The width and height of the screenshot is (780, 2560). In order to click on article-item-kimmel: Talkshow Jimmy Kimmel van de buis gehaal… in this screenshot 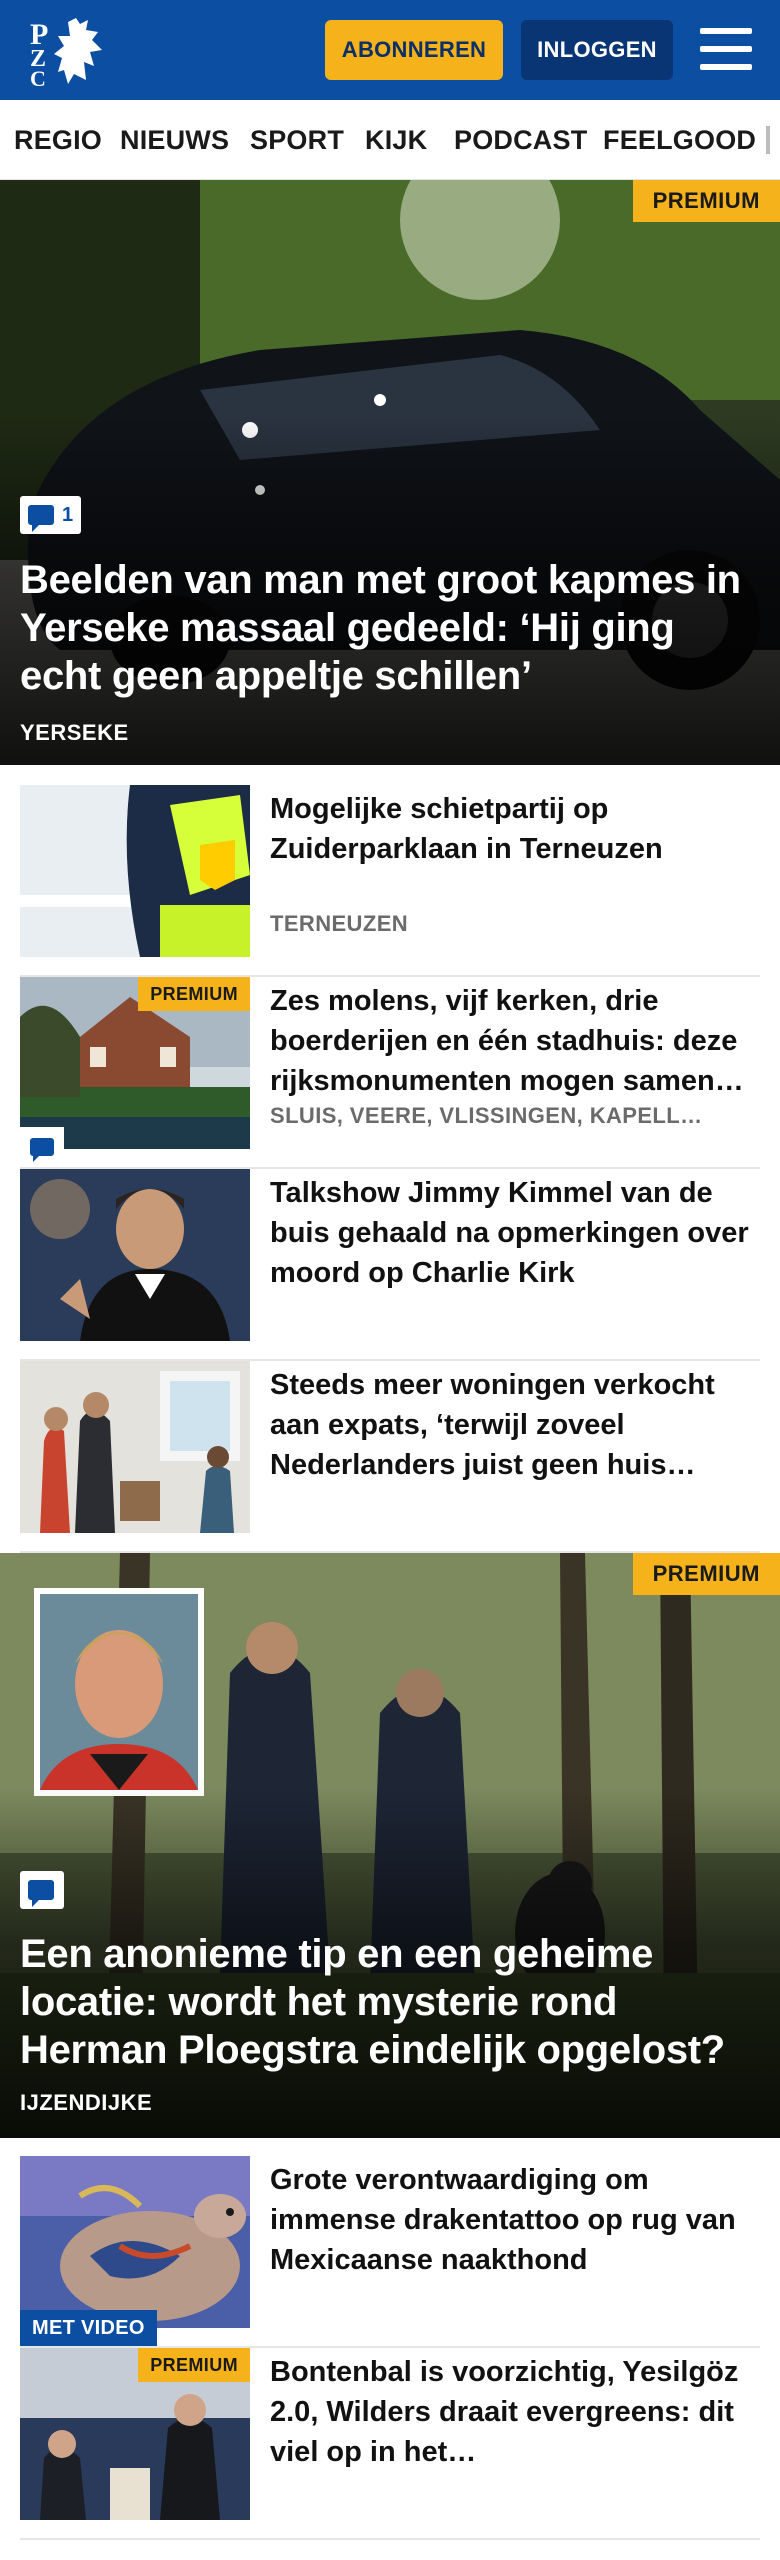, I will do `click(390, 1265)`.